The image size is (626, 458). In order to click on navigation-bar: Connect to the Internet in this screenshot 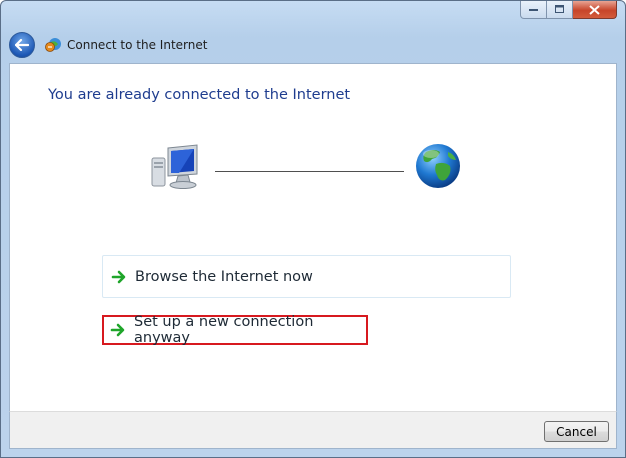, I will do `click(108, 45)`.